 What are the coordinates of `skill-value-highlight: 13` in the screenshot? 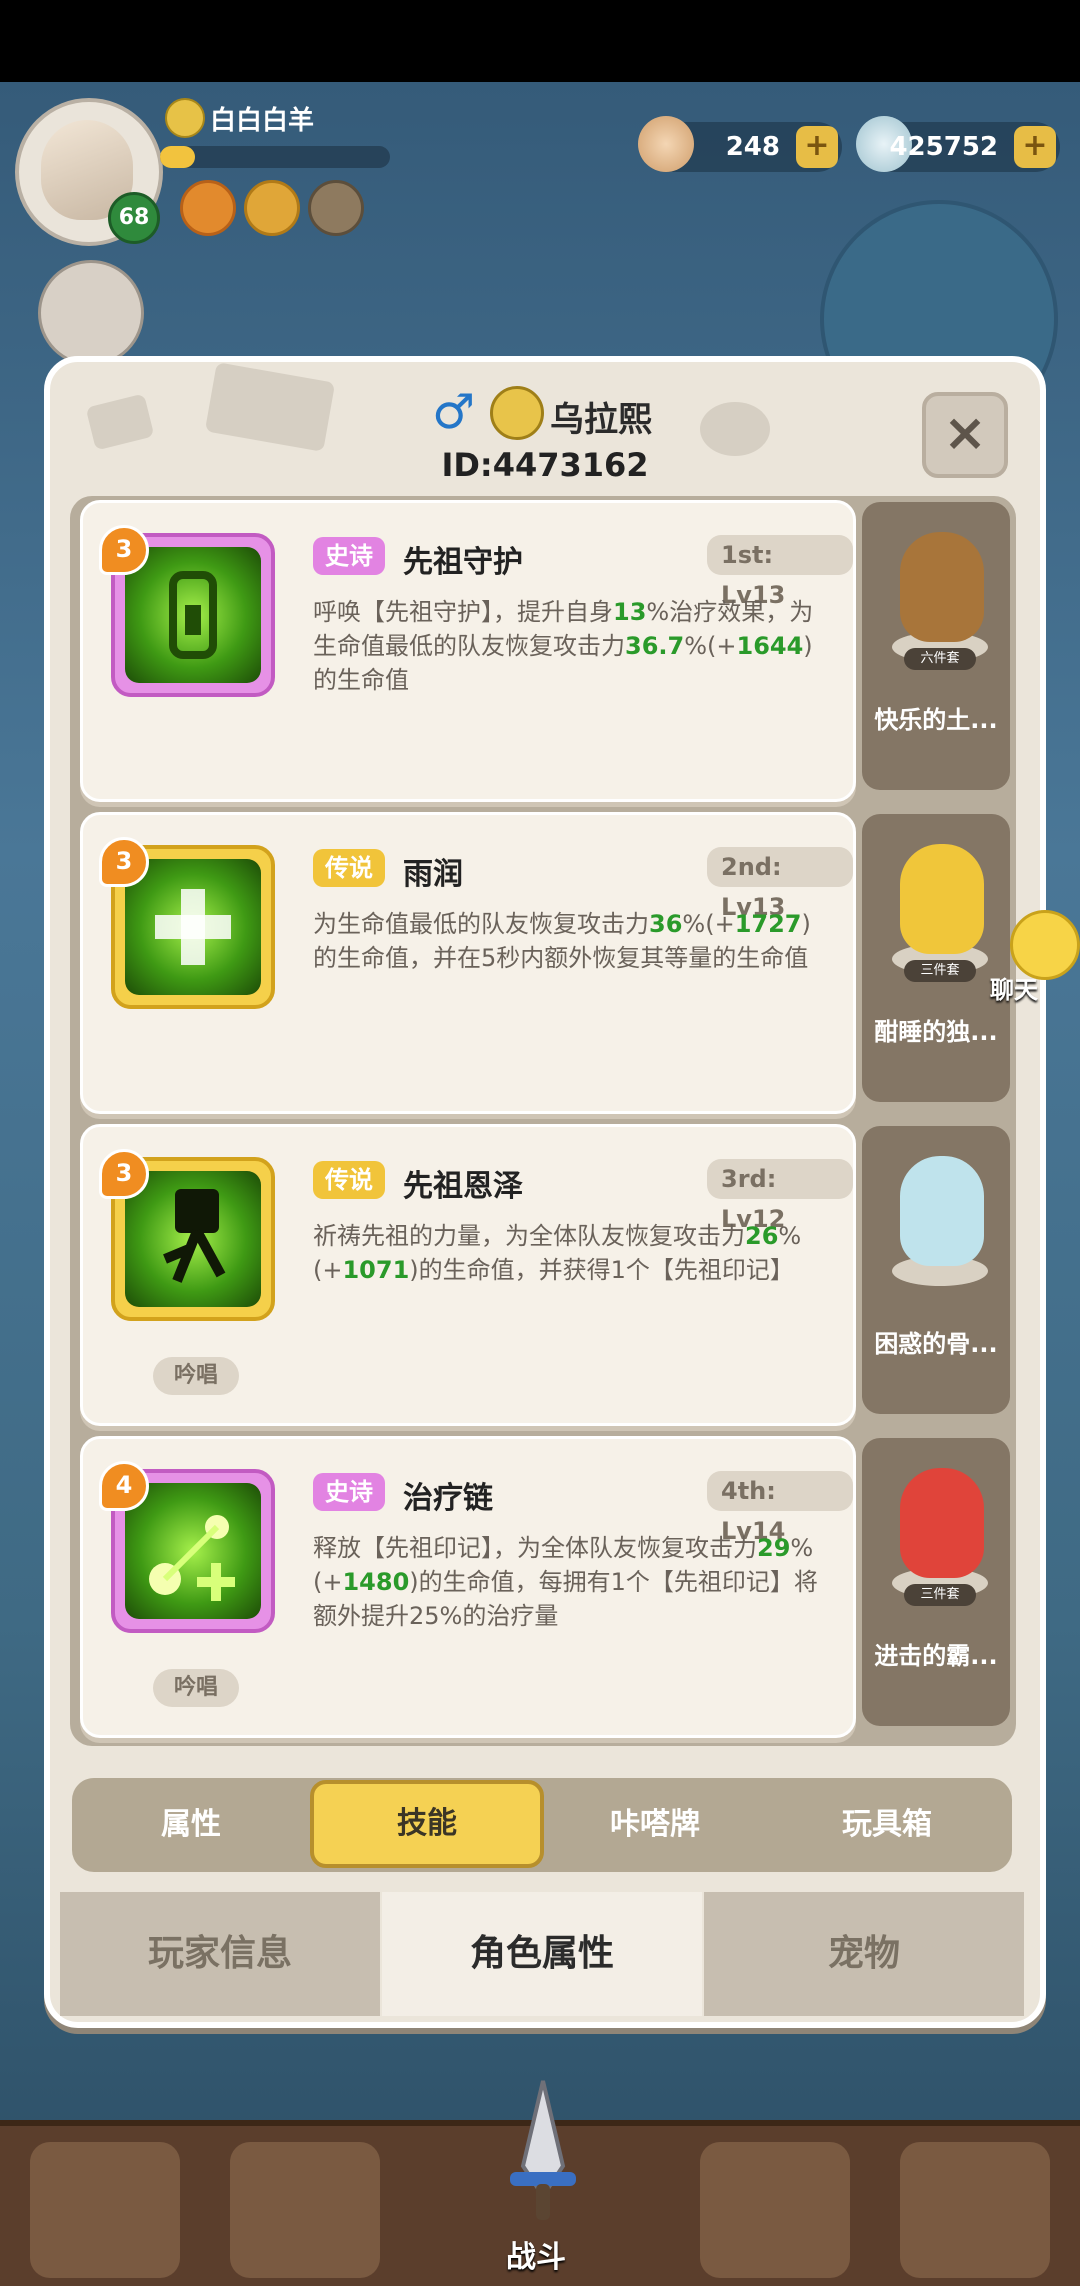 It's located at (630, 612).